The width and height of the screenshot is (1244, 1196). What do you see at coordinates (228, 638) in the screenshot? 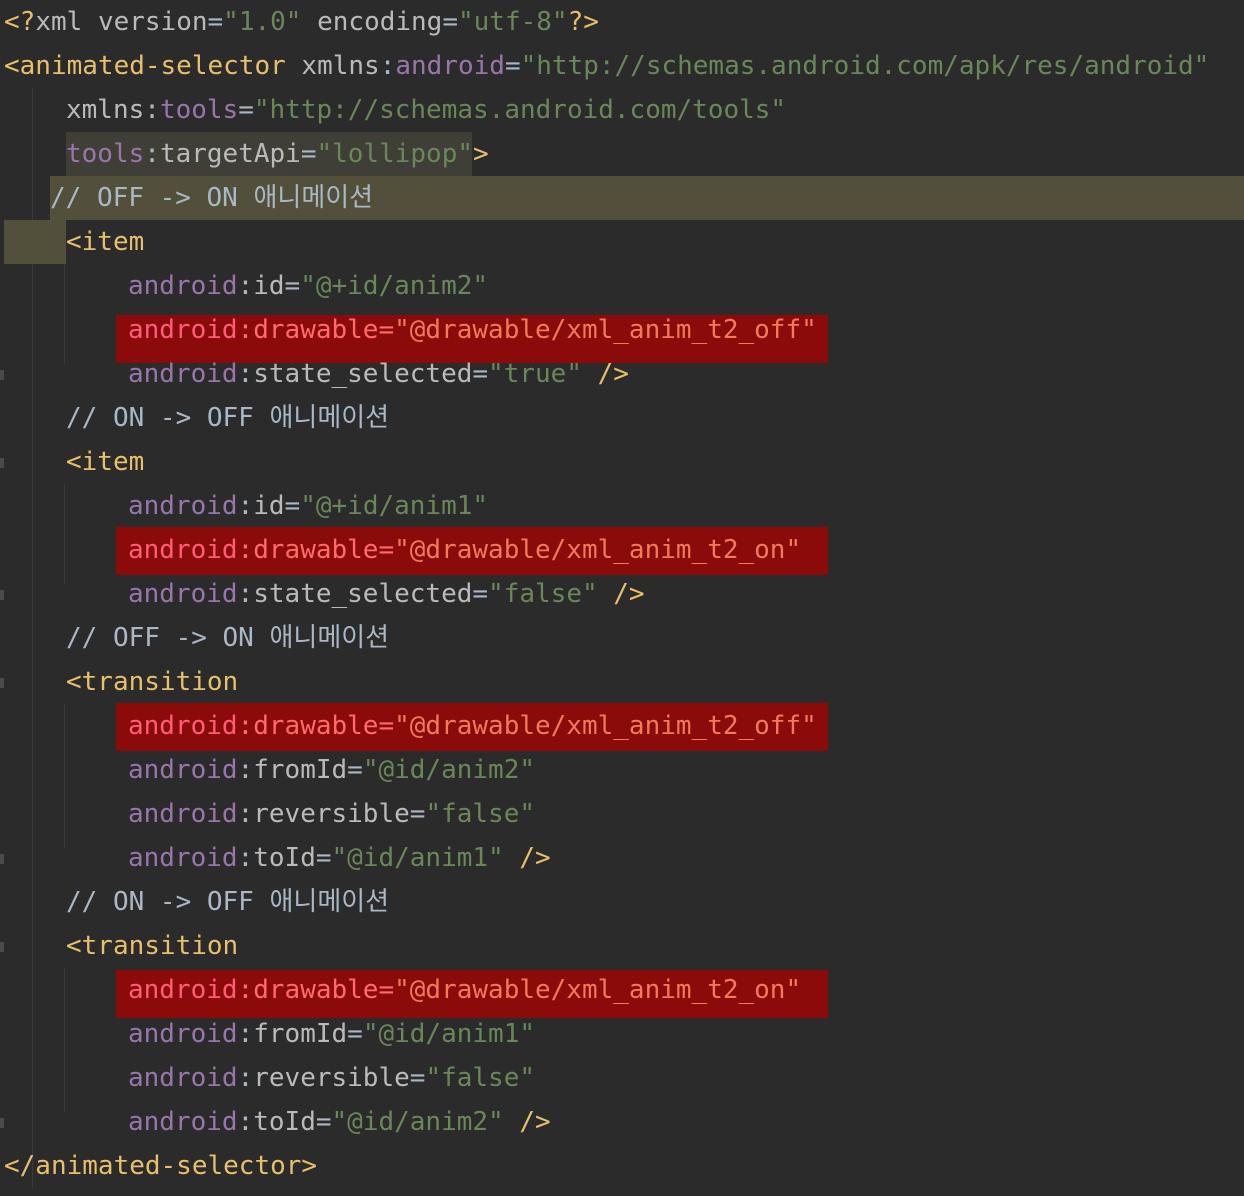
I see `code-token: // OFF -> ON 애니메이션` at bounding box center [228, 638].